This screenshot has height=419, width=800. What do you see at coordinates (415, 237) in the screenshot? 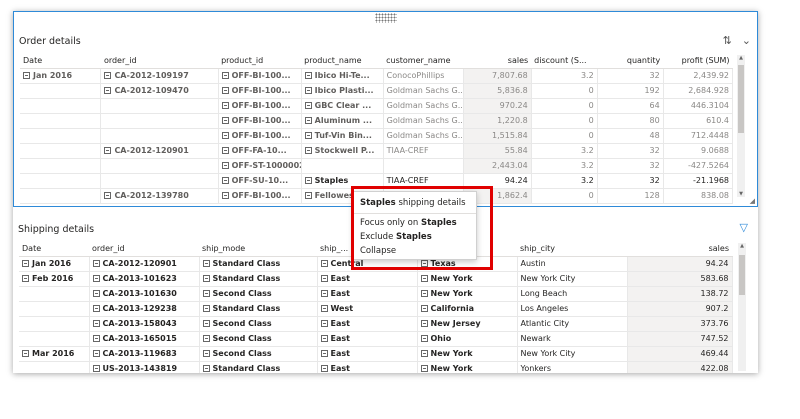
I see `exclude-menu-item: Exclude Staples` at bounding box center [415, 237].